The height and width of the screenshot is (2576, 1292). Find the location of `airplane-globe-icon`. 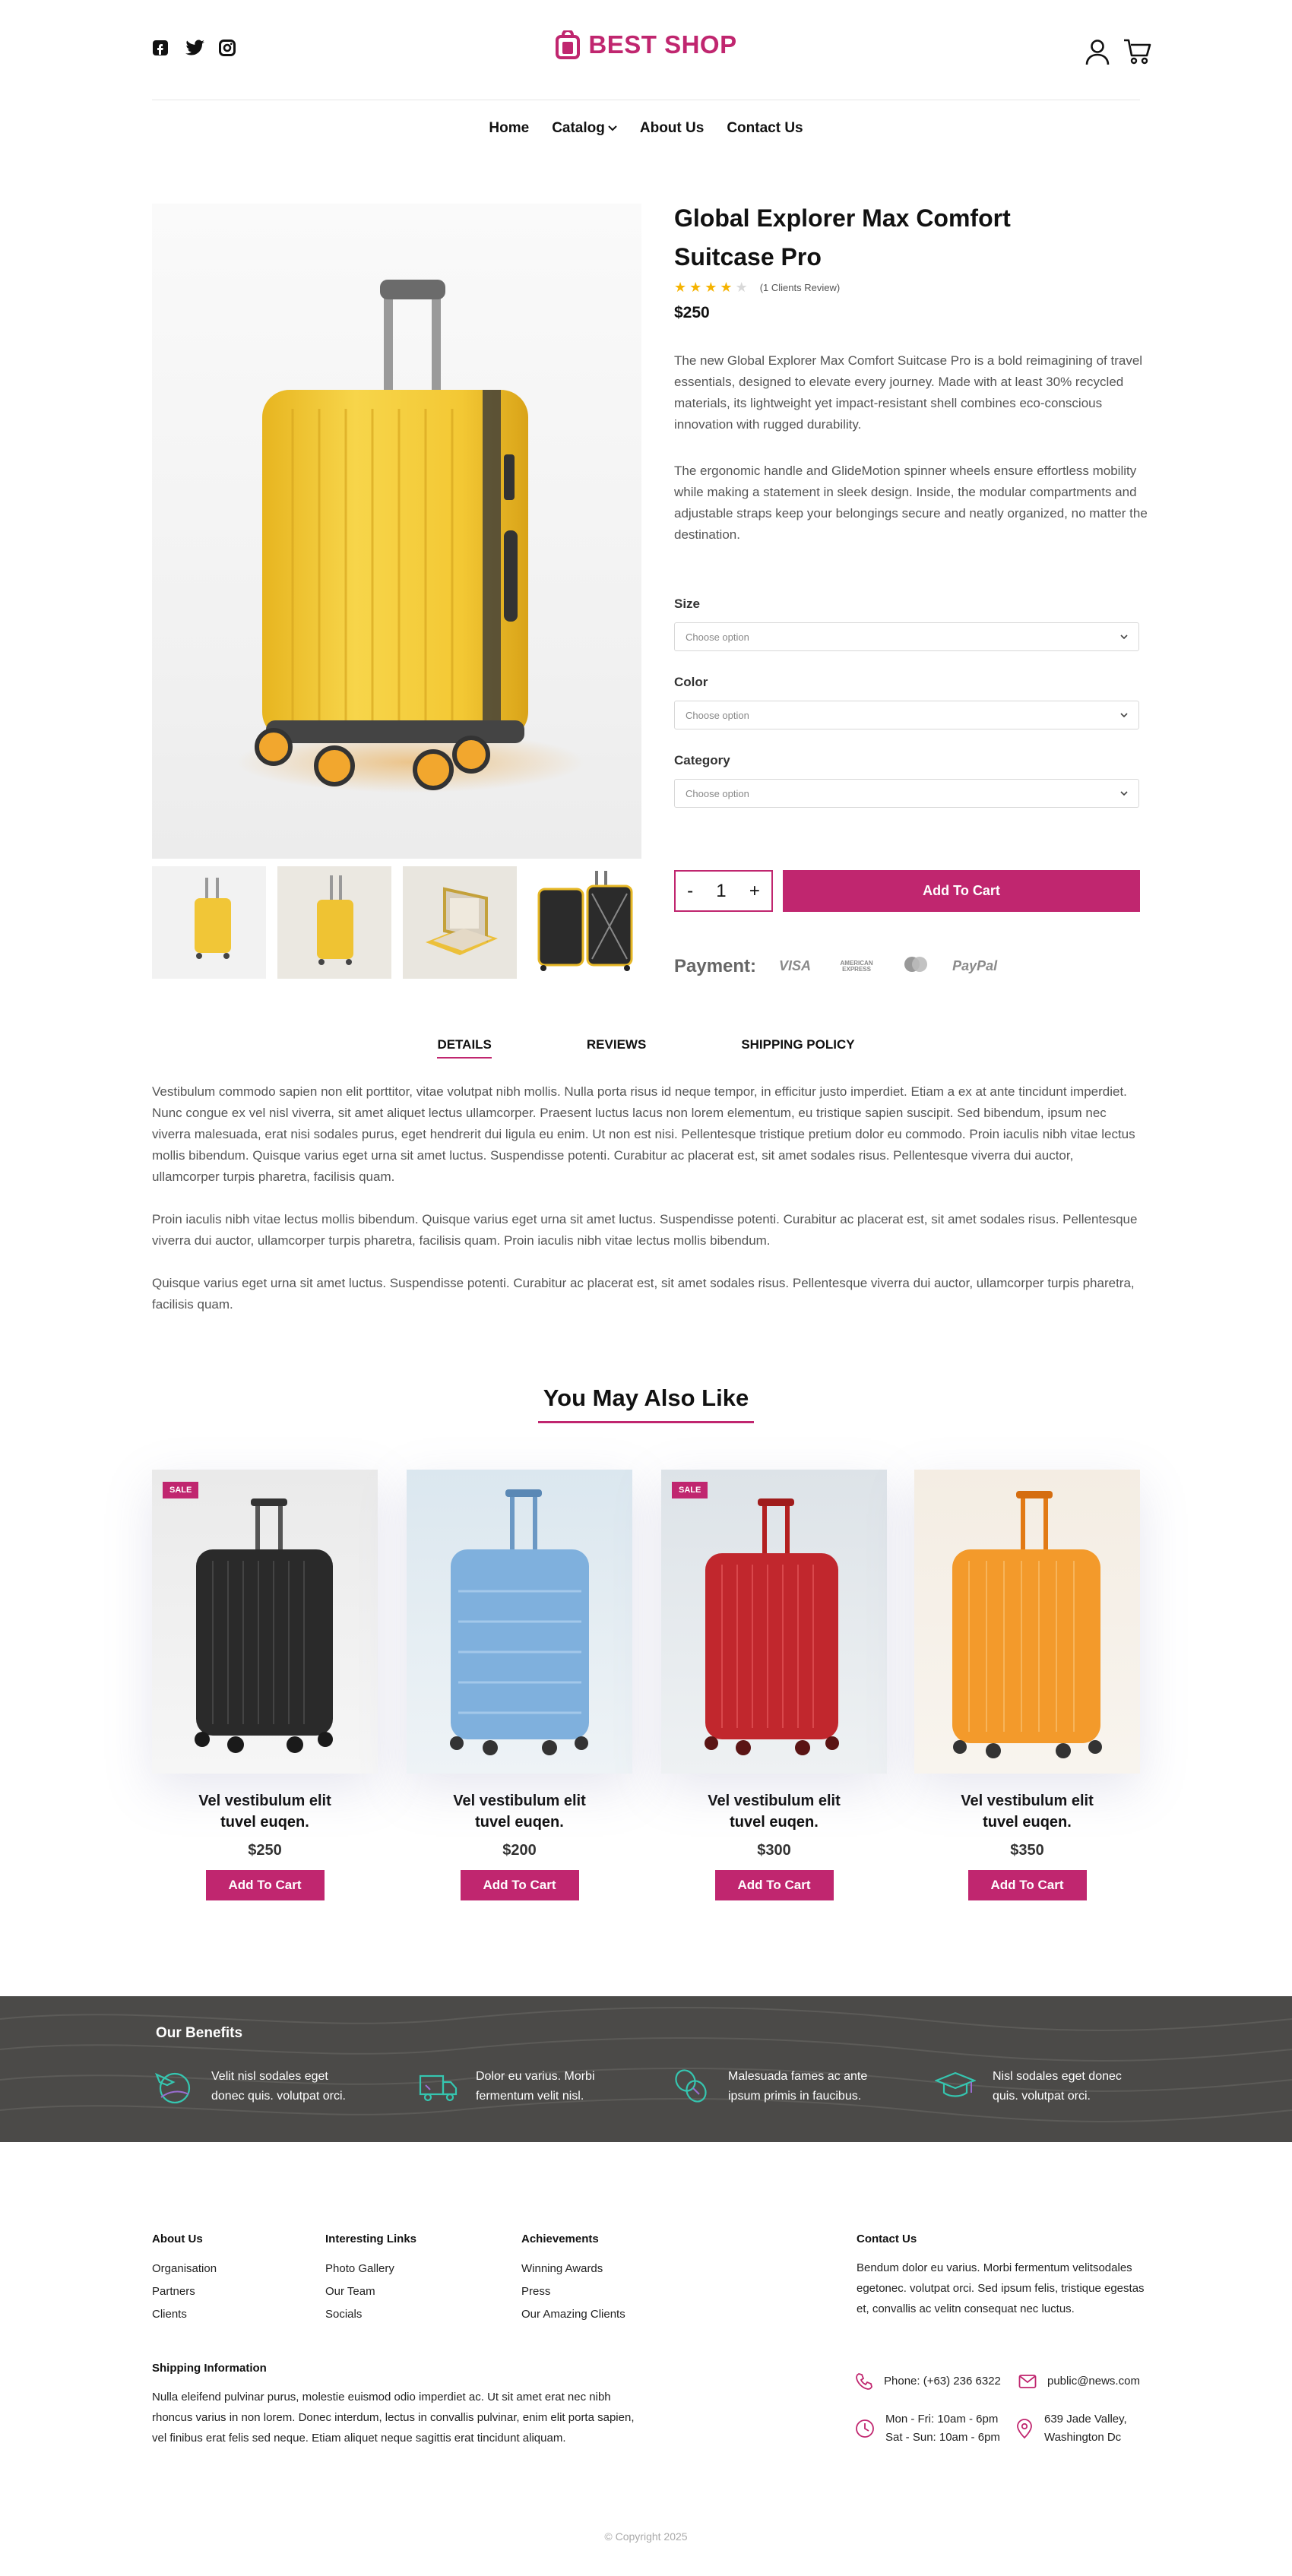

airplane-globe-icon is located at coordinates (172, 2088).